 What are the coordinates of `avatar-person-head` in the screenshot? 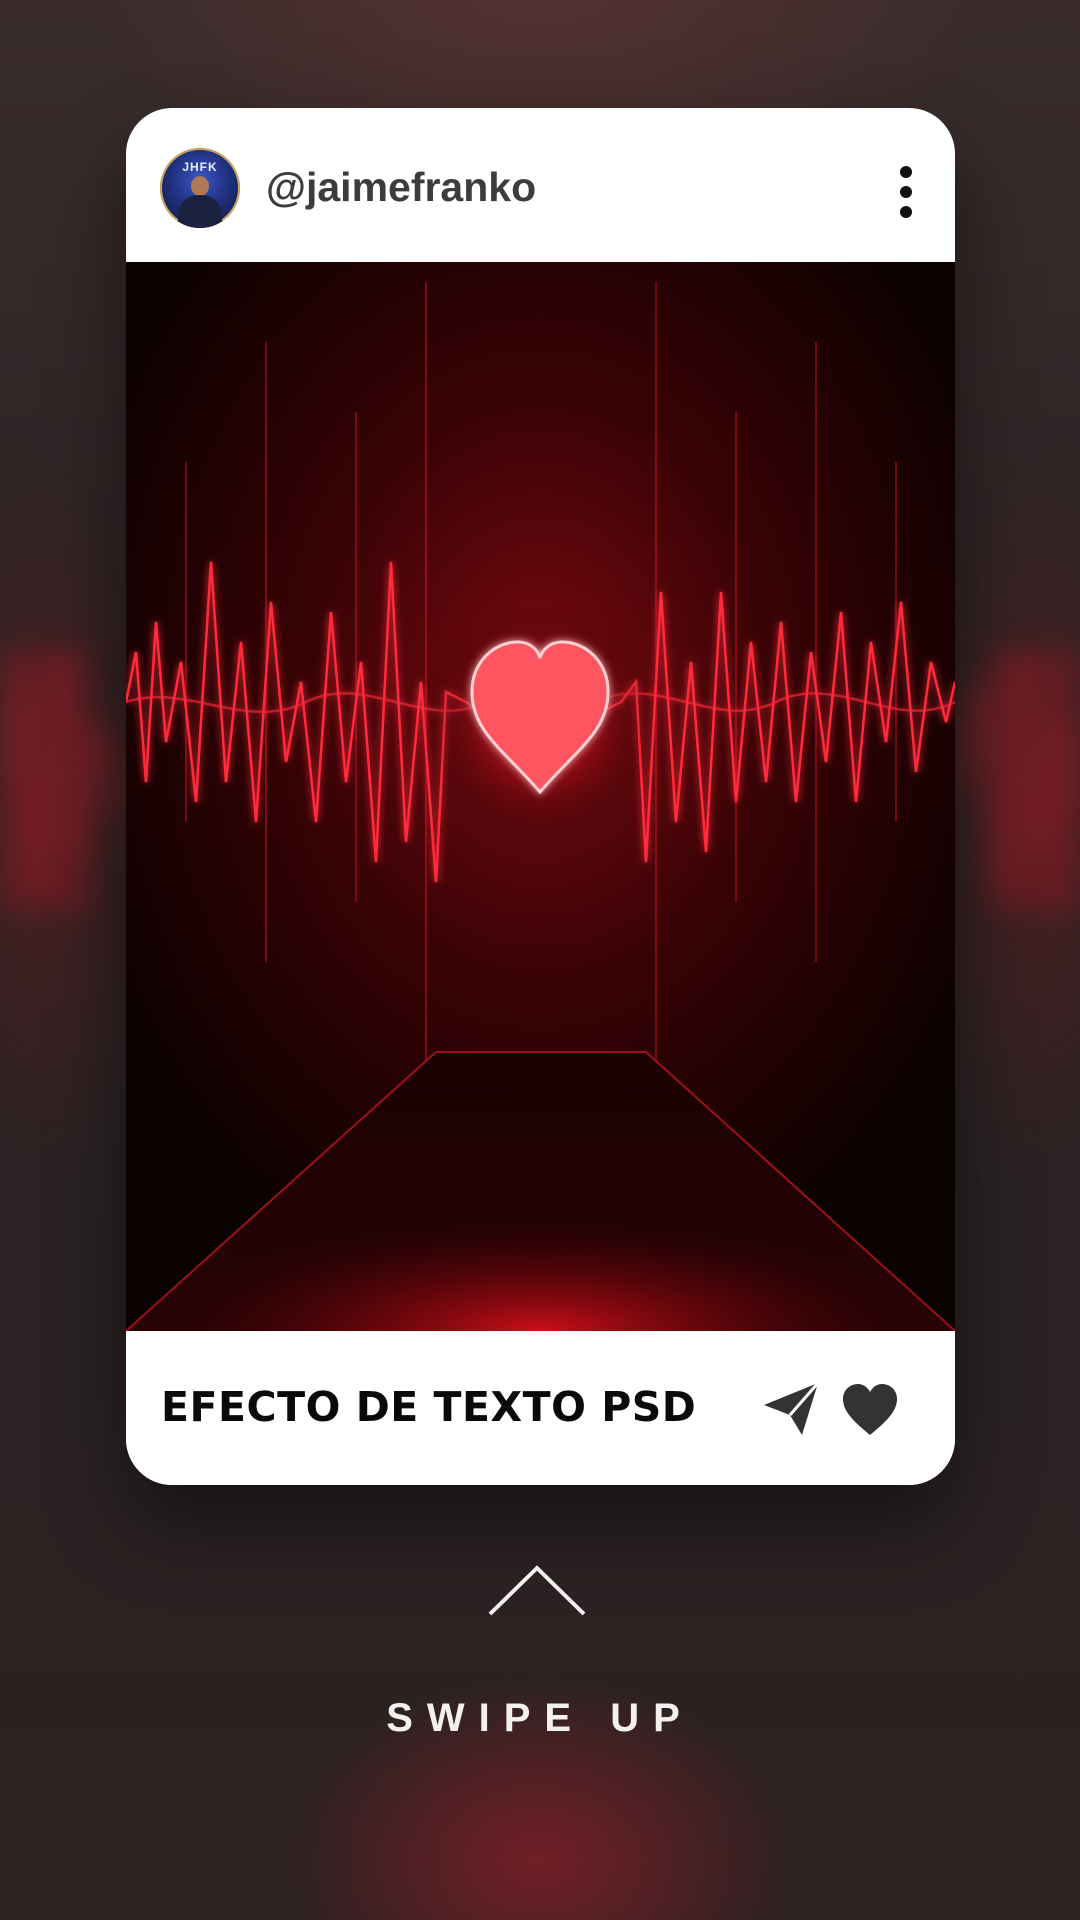 It's located at (200, 186).